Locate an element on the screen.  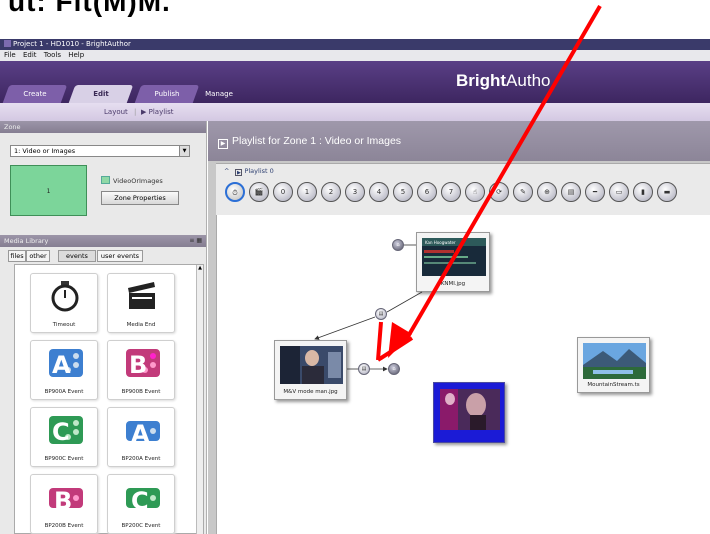
state-caption: MountainStream.ts is located at coordinates (613, 385).